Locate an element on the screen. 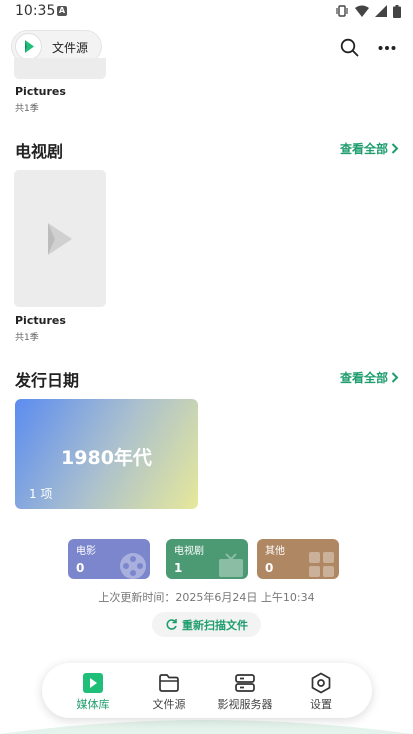 The image size is (413, 734). stat-card-tv: 电视剧 1 is located at coordinates (207, 559).